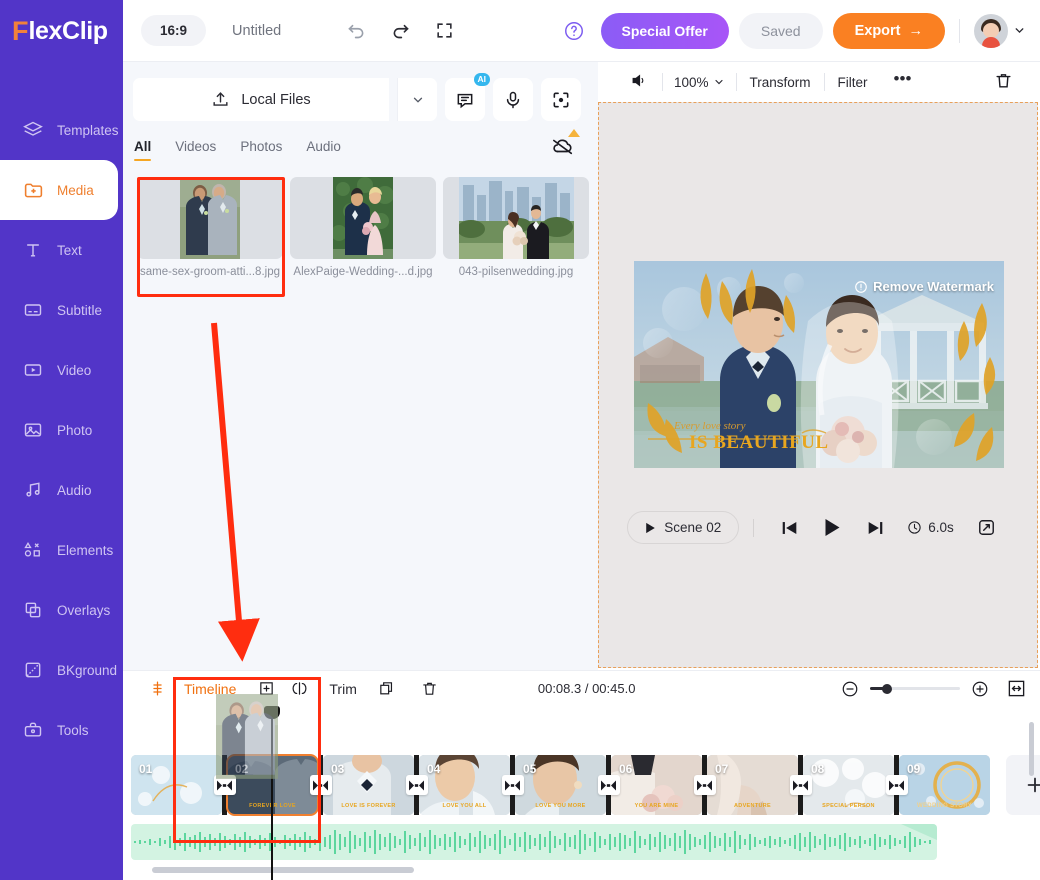 The image size is (1040, 880). What do you see at coordinates (61, 730) in the screenshot?
I see `sidebar-item-tools: Tools` at bounding box center [61, 730].